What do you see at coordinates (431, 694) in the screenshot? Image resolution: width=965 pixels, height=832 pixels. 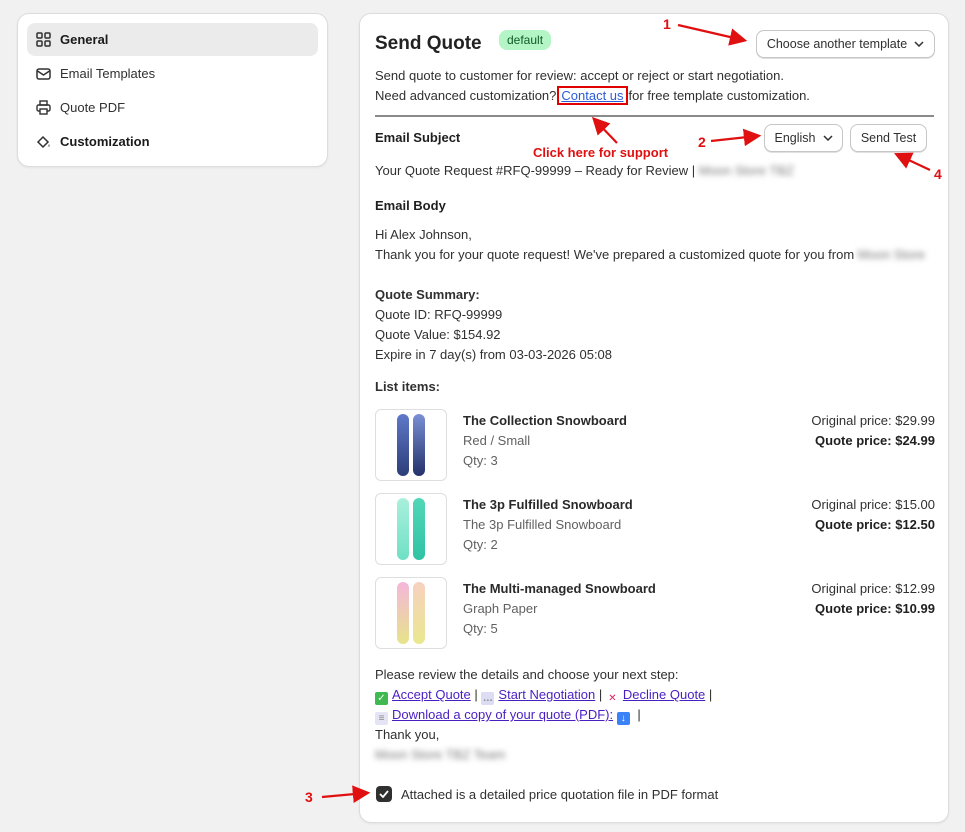 I see `accept-quote-link: Accept Quote` at bounding box center [431, 694].